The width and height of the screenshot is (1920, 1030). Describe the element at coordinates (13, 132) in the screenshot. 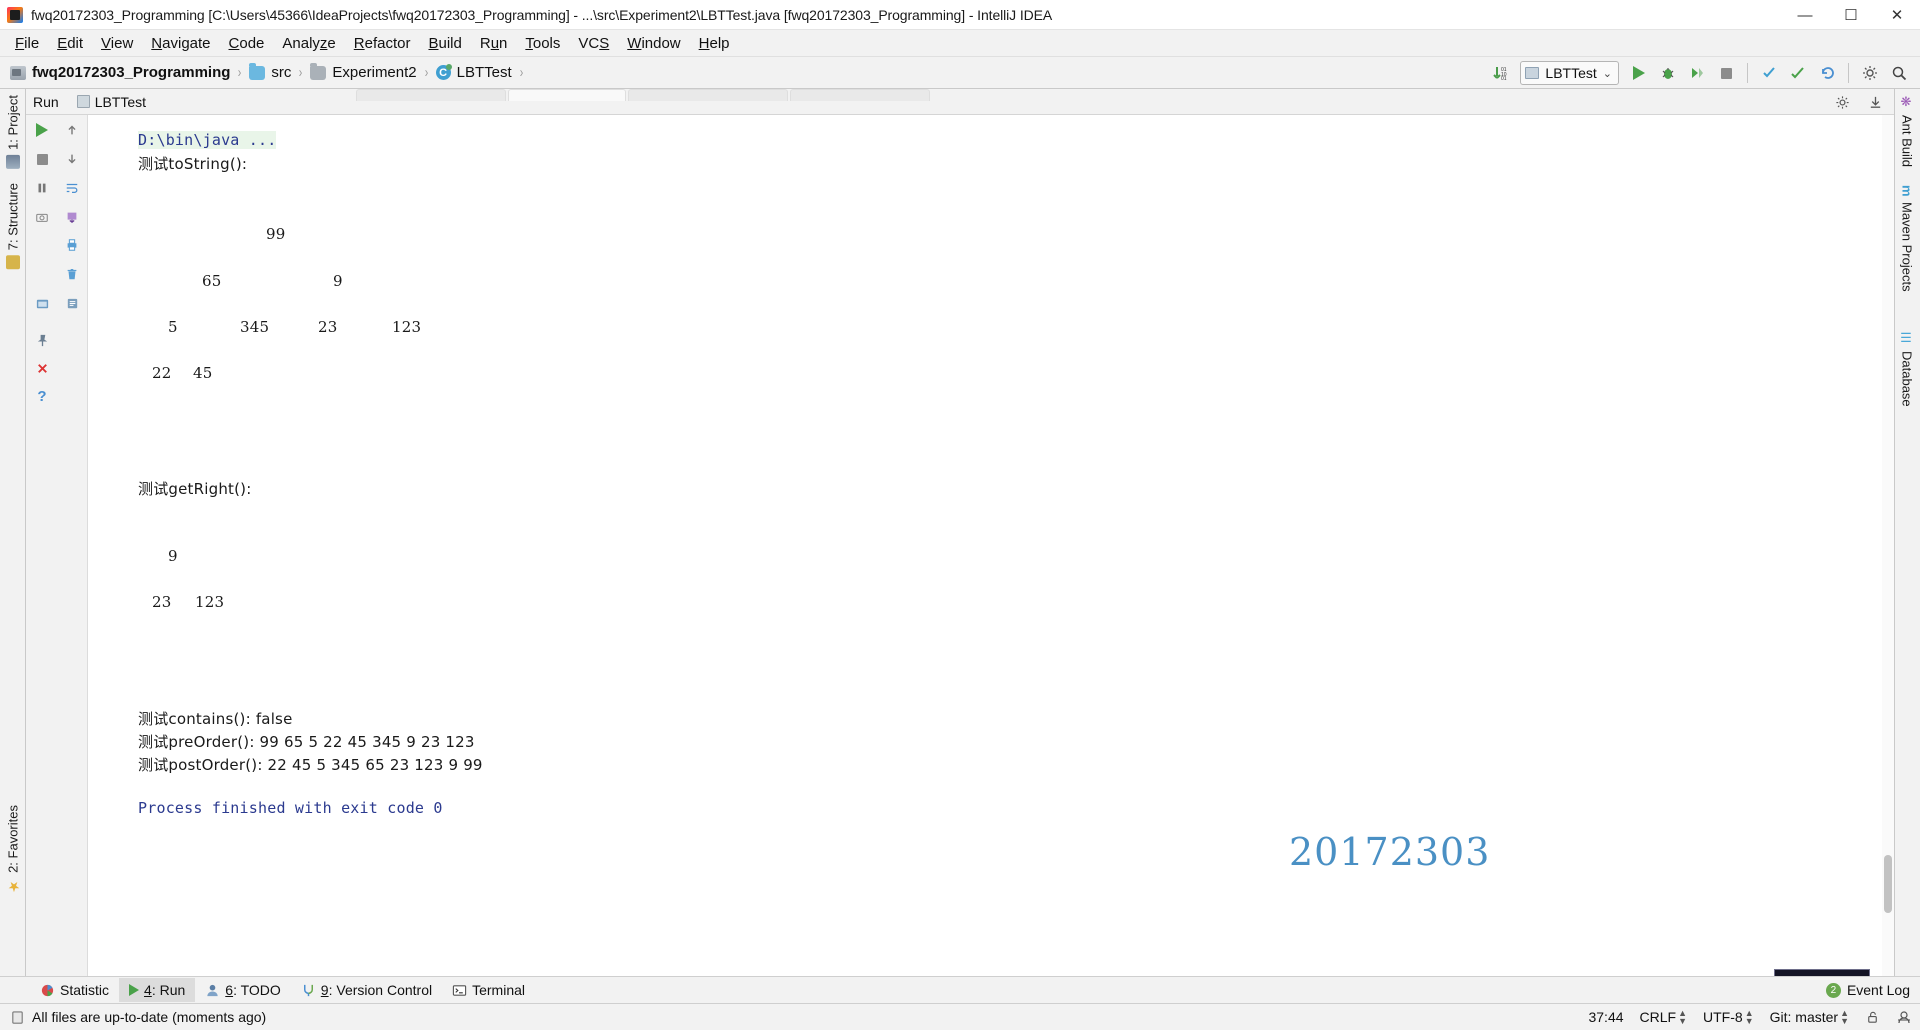

I see `sidebar-item-project: 1: Project` at that location.